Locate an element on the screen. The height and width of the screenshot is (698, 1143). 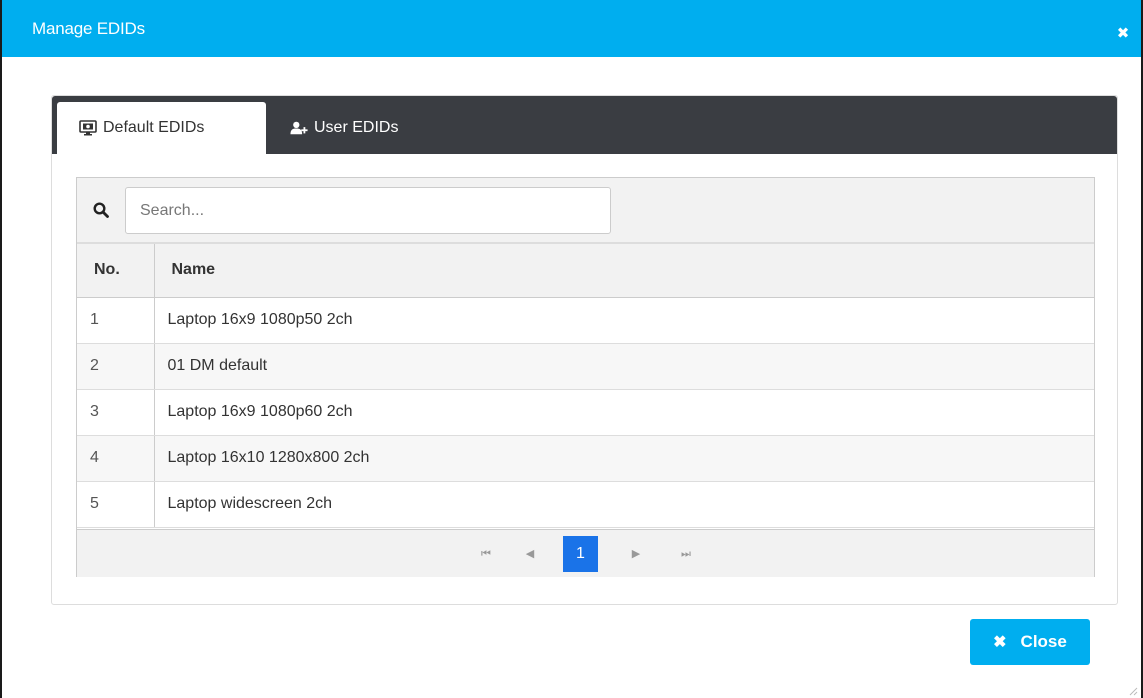
table-header-row: No. Name is located at coordinates (585, 271).